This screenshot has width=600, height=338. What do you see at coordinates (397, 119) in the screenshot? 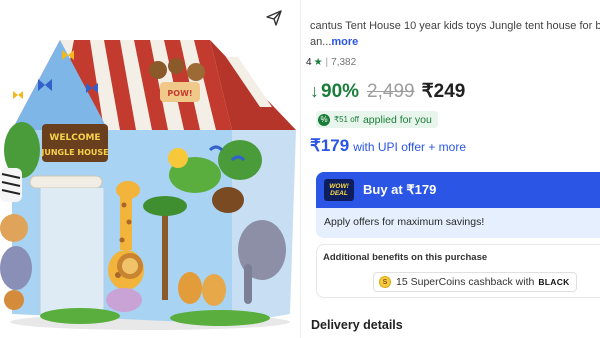
I see `applied-offer-text: applied for you` at bounding box center [397, 119].